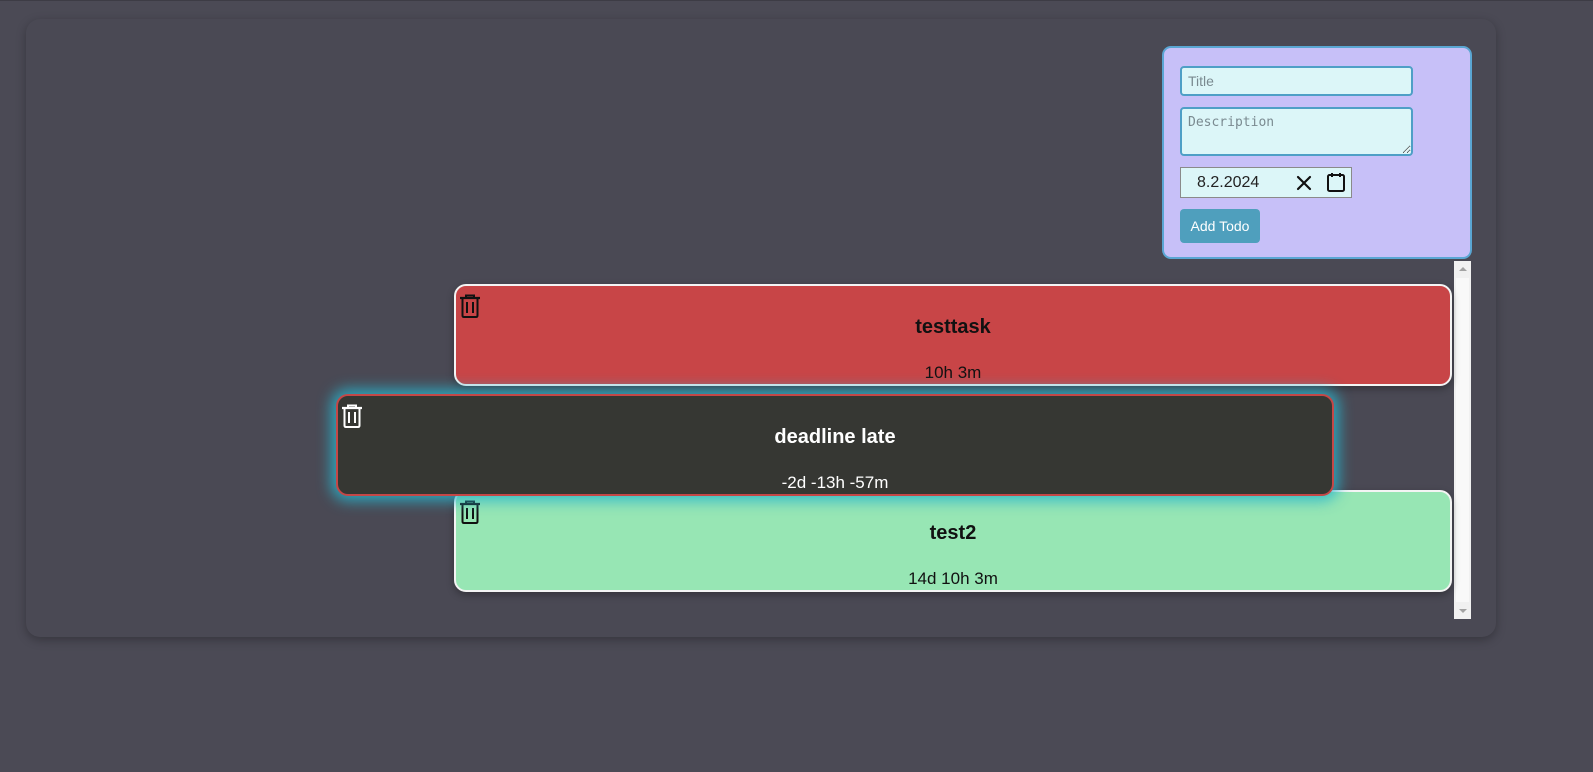 This screenshot has width=1593, height=772. What do you see at coordinates (953, 533) in the screenshot?
I see `todo-title: test2` at bounding box center [953, 533].